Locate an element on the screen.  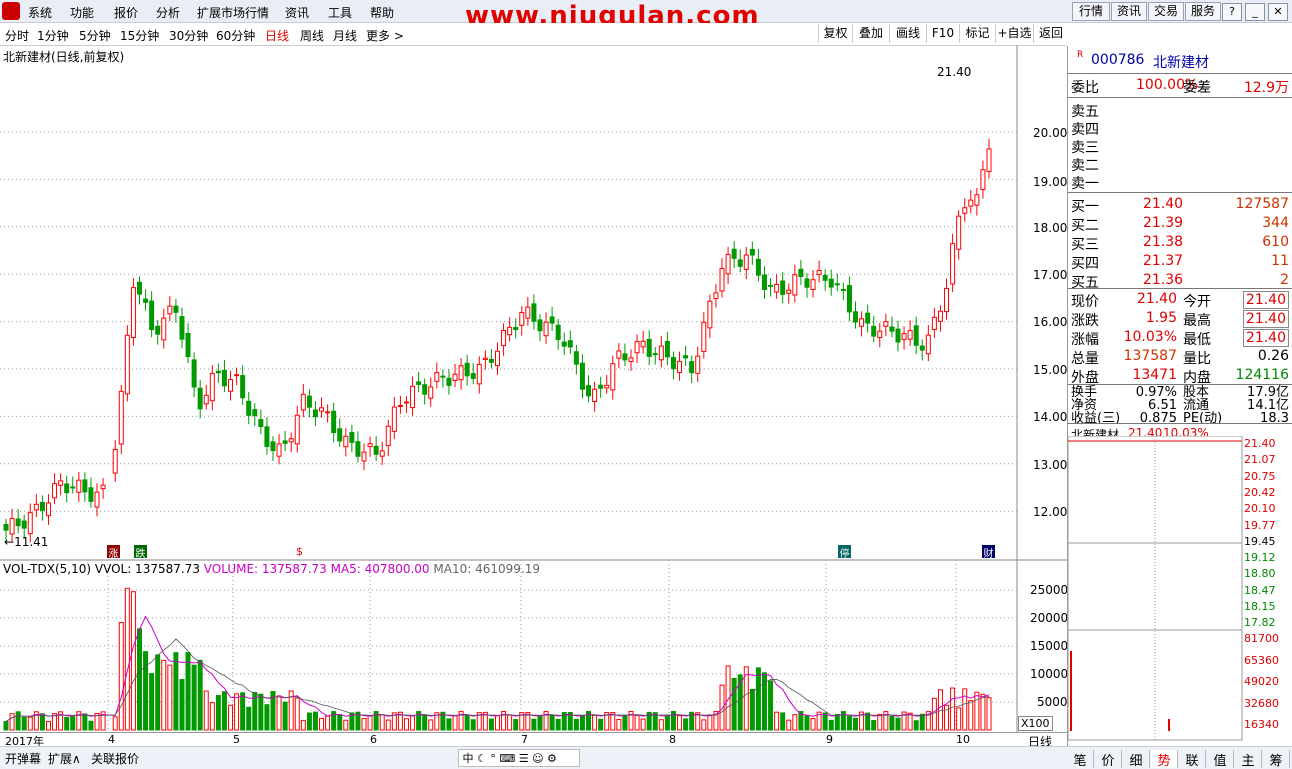
menu-analysis: 分析 is located at coordinates (168, 12).